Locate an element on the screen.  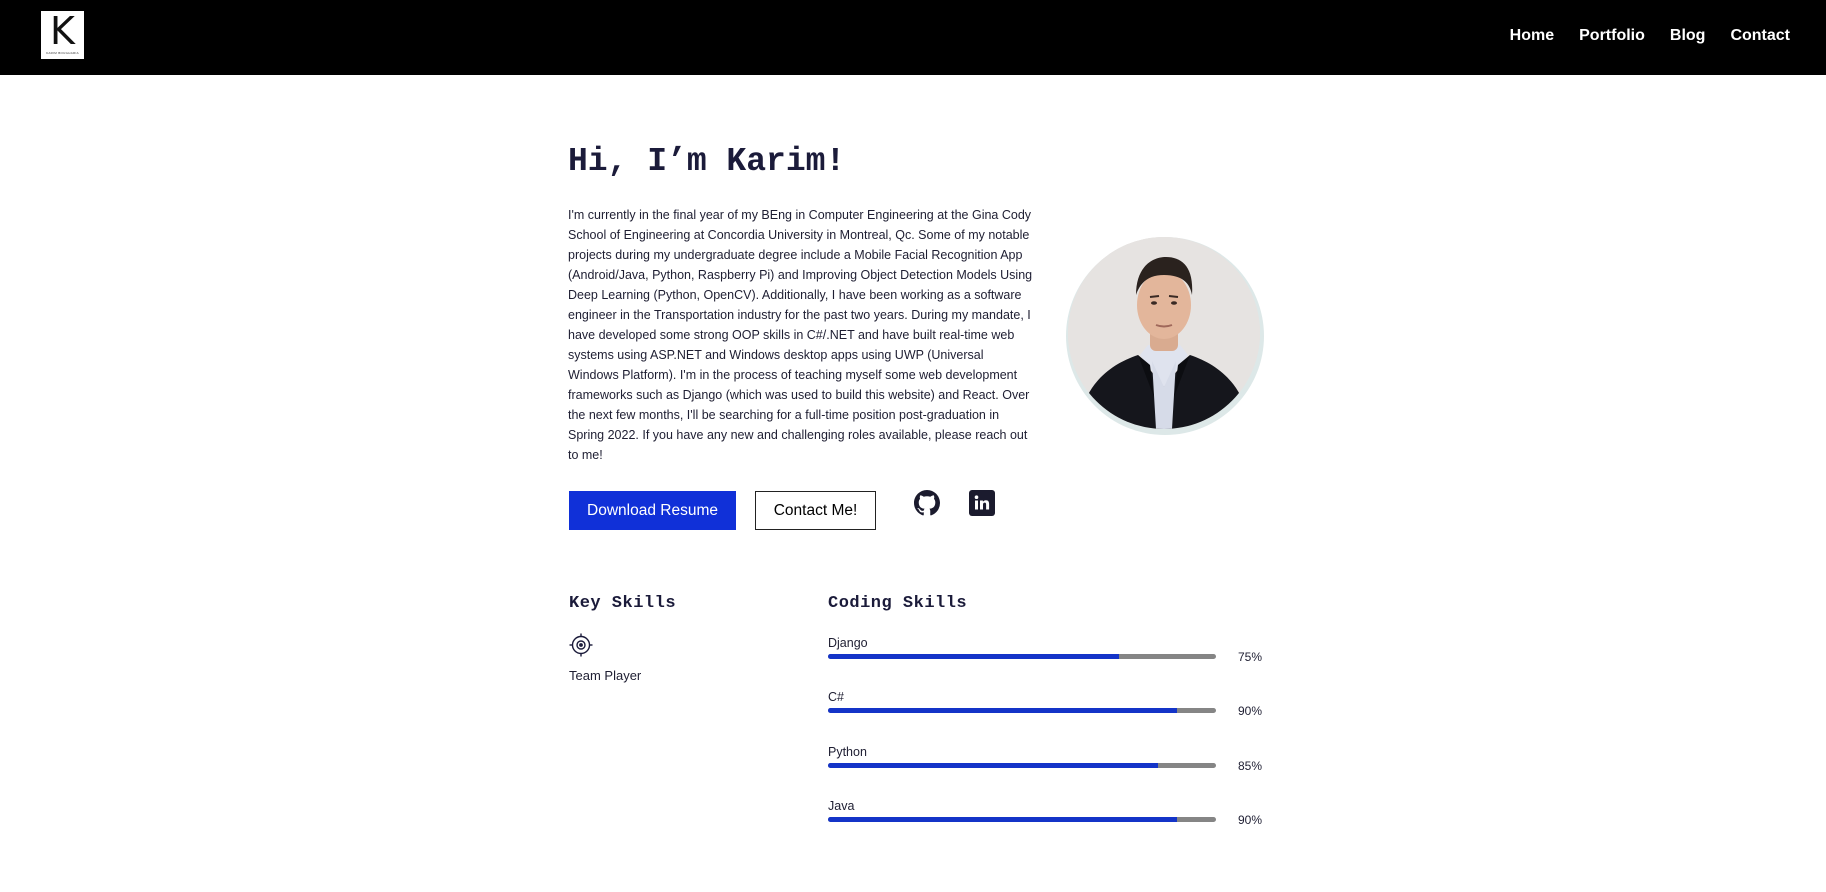
download-resume-button: Download Resume is located at coordinates (652, 510).